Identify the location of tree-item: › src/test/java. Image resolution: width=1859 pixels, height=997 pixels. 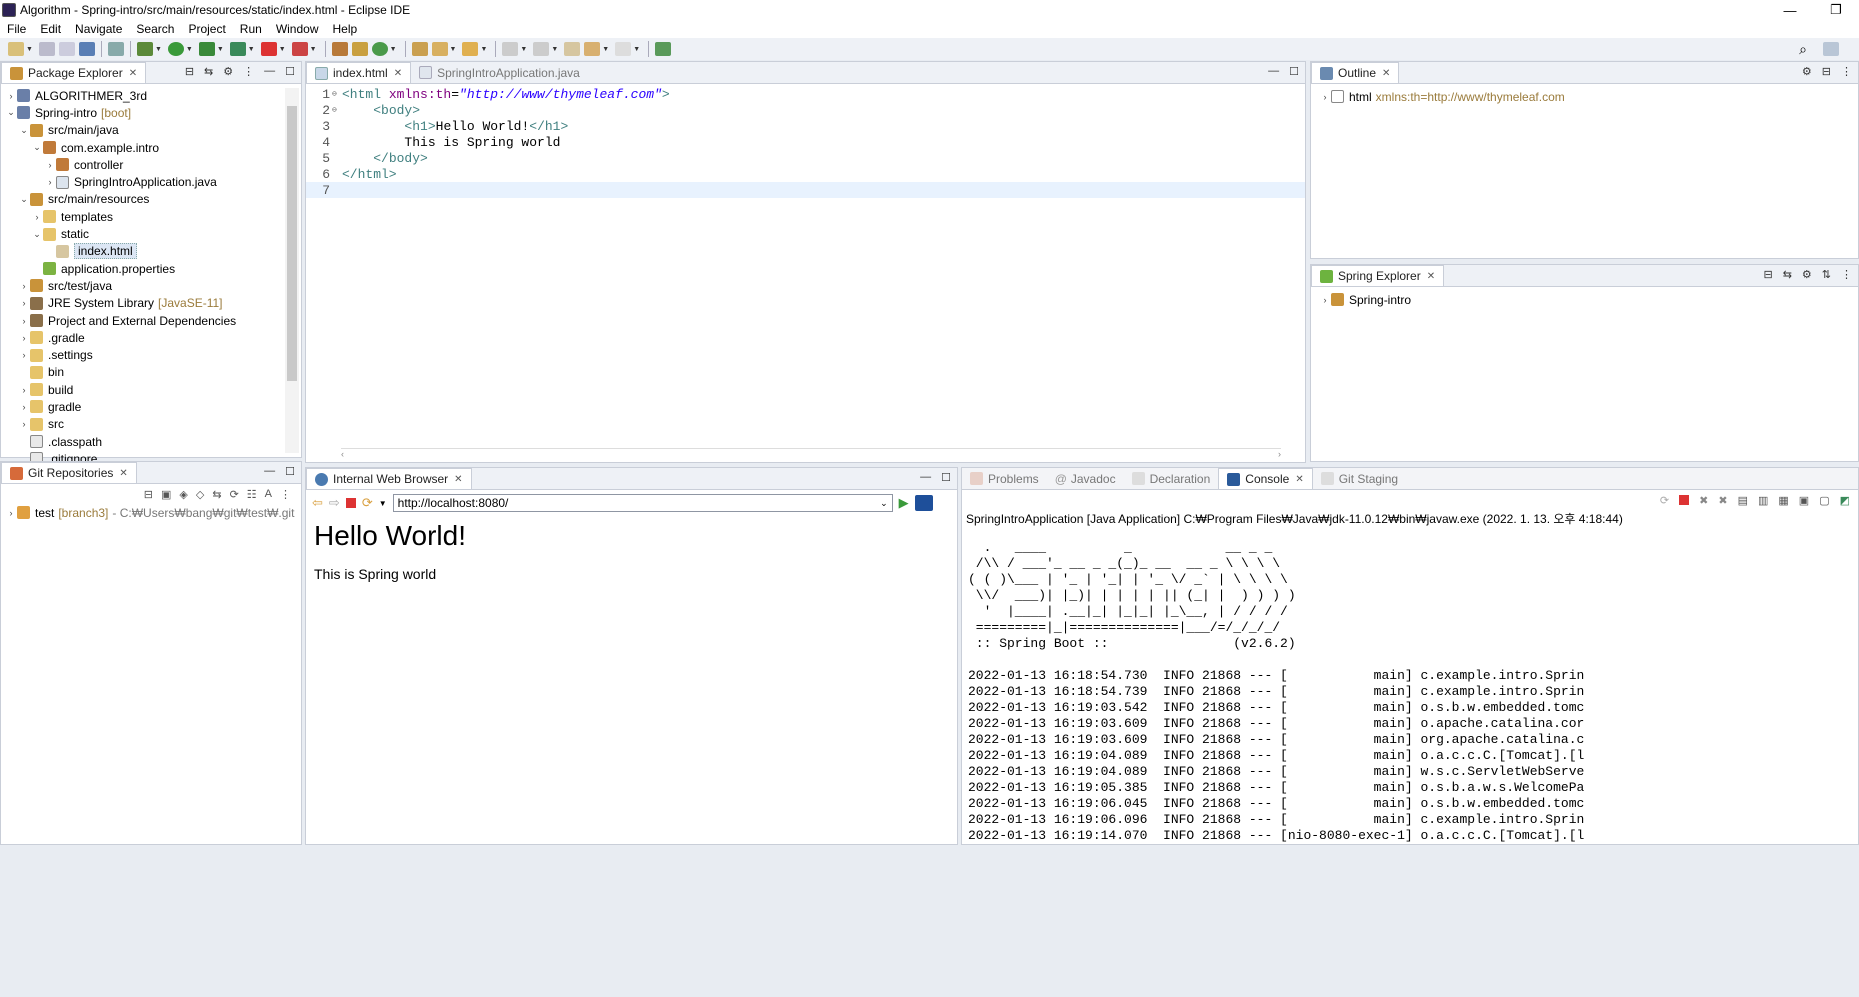
(151, 285).